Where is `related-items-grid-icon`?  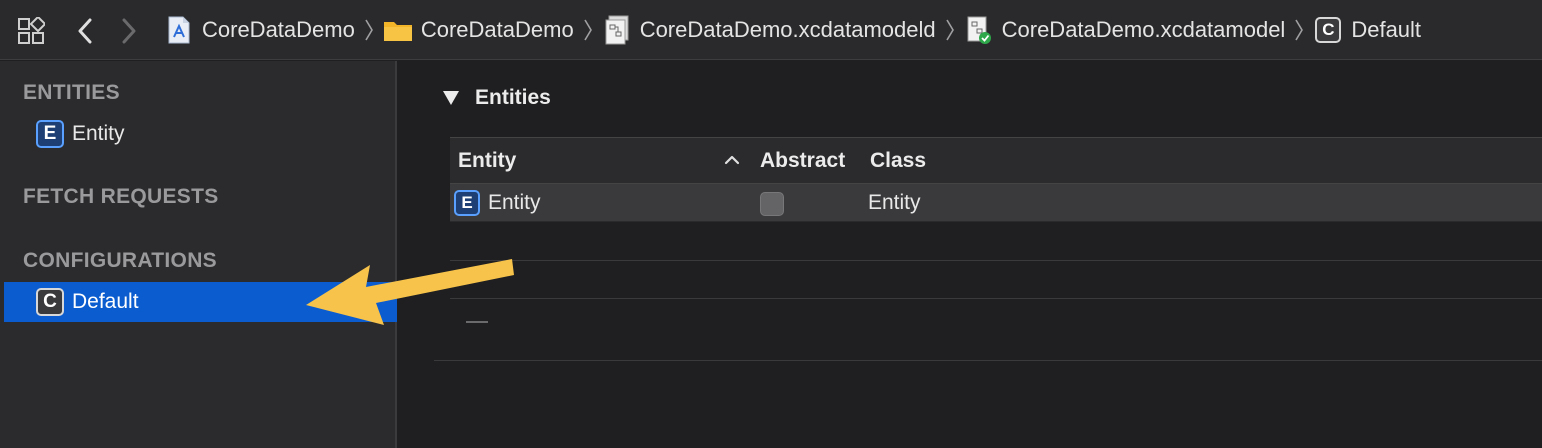
related-items-grid-icon is located at coordinates (31, 31).